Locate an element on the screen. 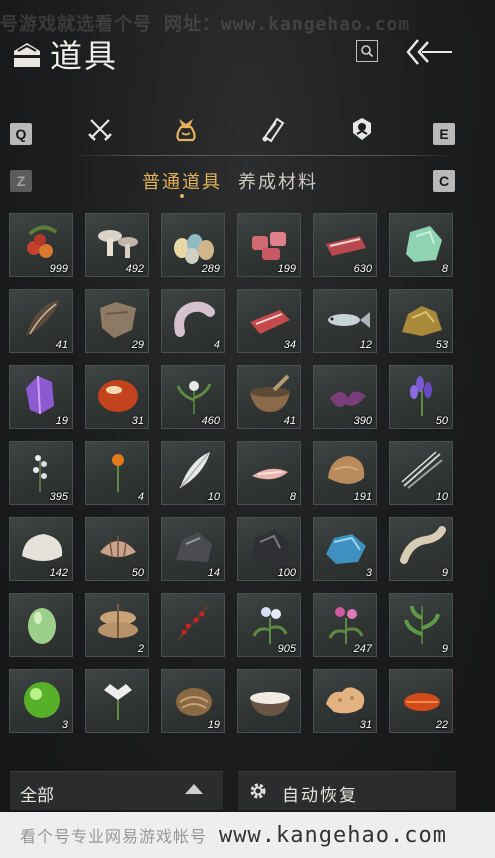 This screenshot has height=858, width=495. item-quantity: 905 is located at coordinates (286, 649).